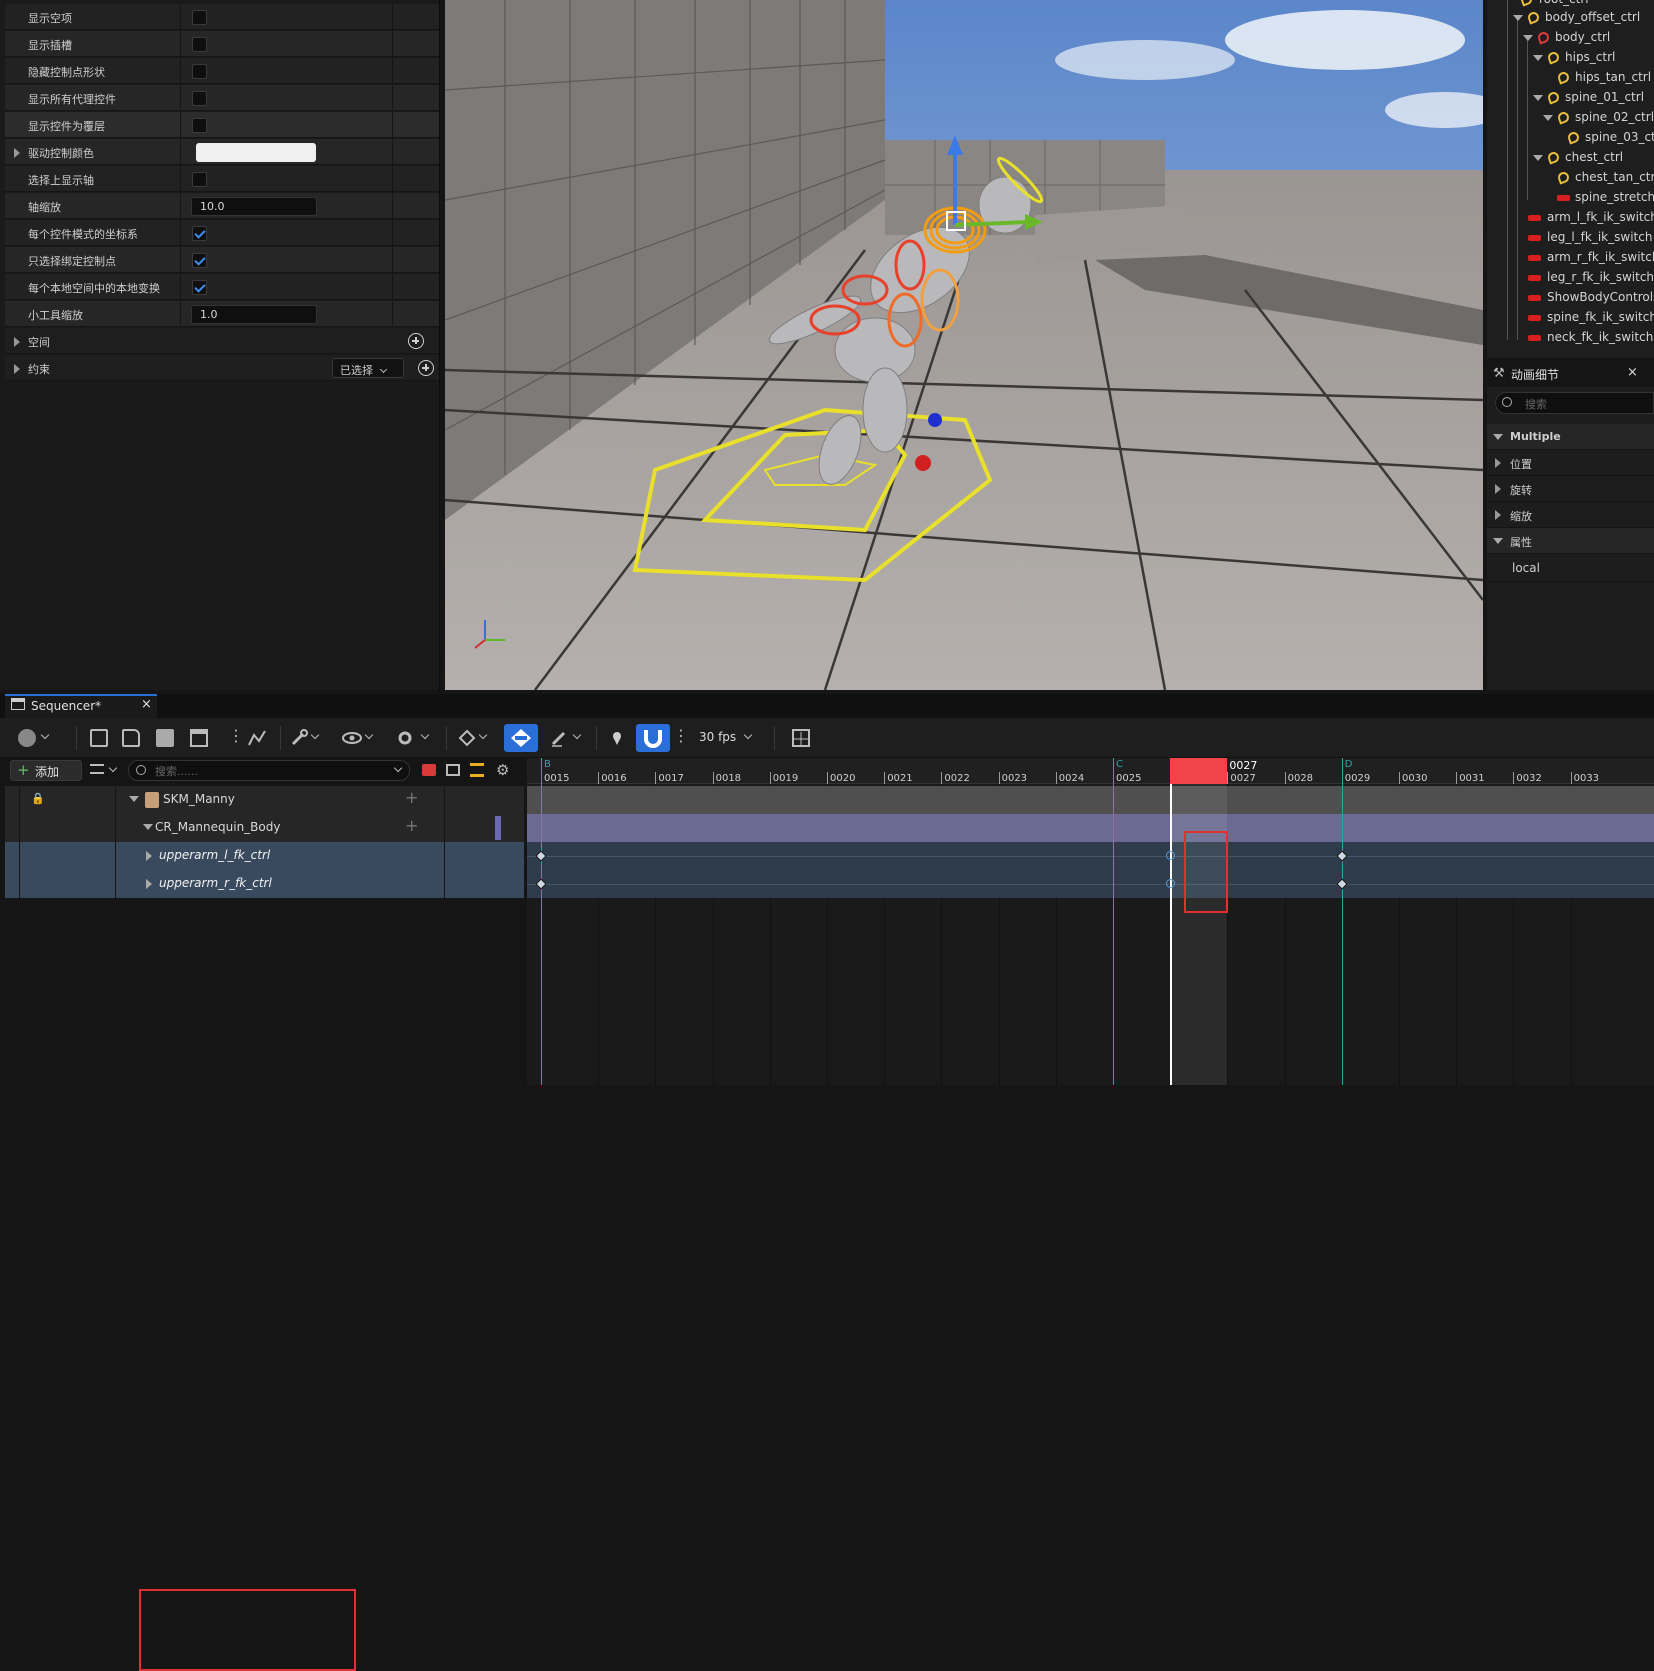  Describe the element at coordinates (1570, 541) in the screenshot. I see `section-properties: 属性` at that location.